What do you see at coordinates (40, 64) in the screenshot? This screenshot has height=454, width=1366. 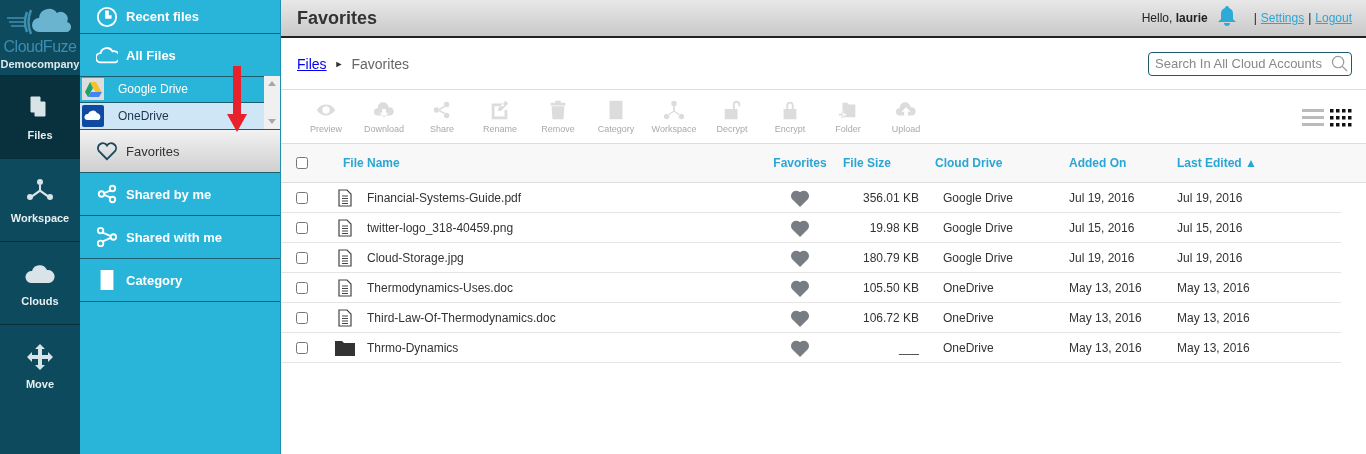 I see `company-name: Democompany` at bounding box center [40, 64].